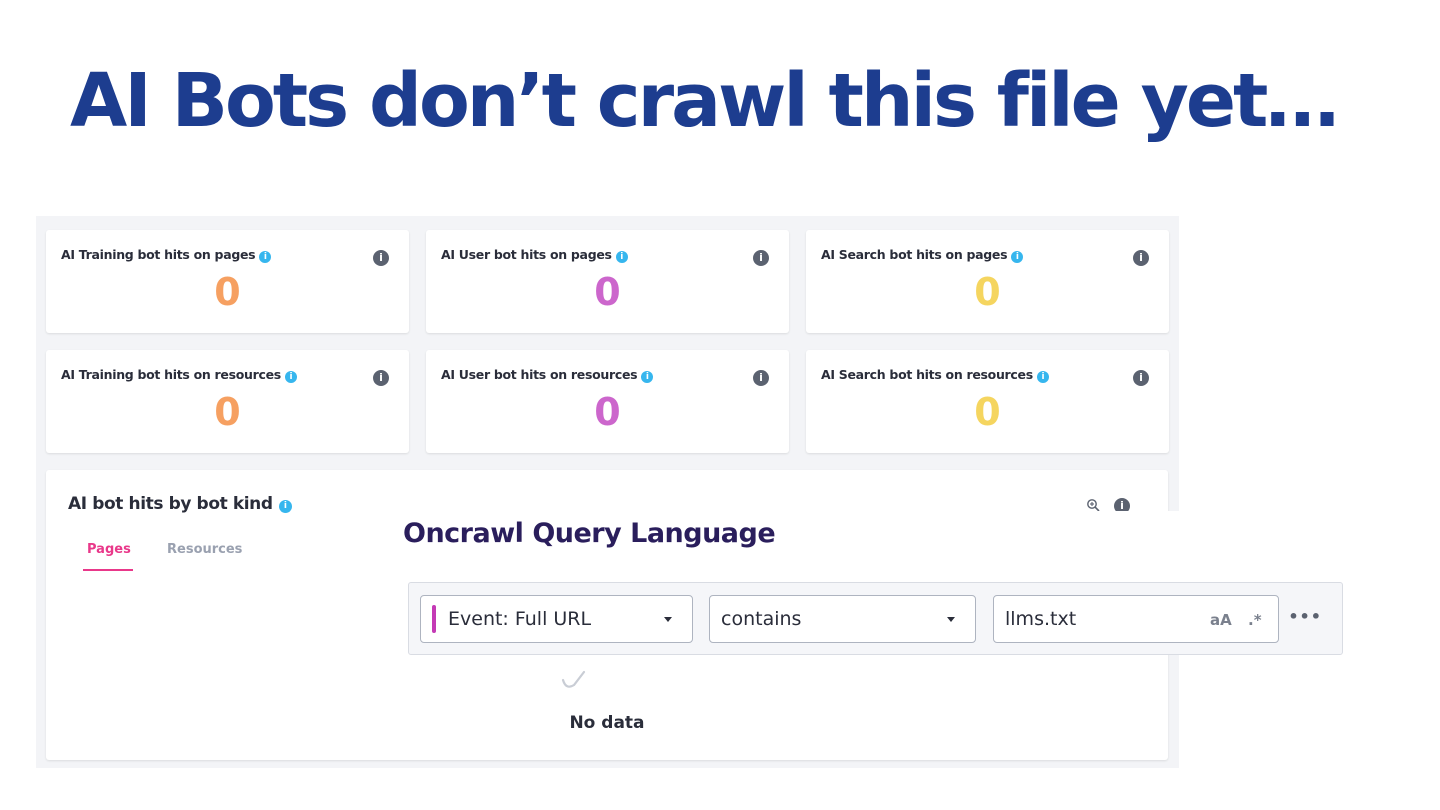 Image resolution: width=1440 pixels, height=810 pixels. Describe the element at coordinates (171, 374) in the screenshot. I see `card-title: AI Training bot hits on resources` at that location.